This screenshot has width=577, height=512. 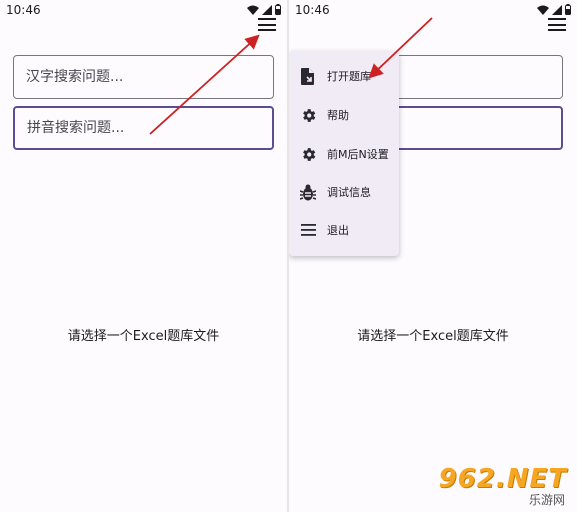 I want to click on menu-item-label: 调试信息, so click(x=349, y=192).